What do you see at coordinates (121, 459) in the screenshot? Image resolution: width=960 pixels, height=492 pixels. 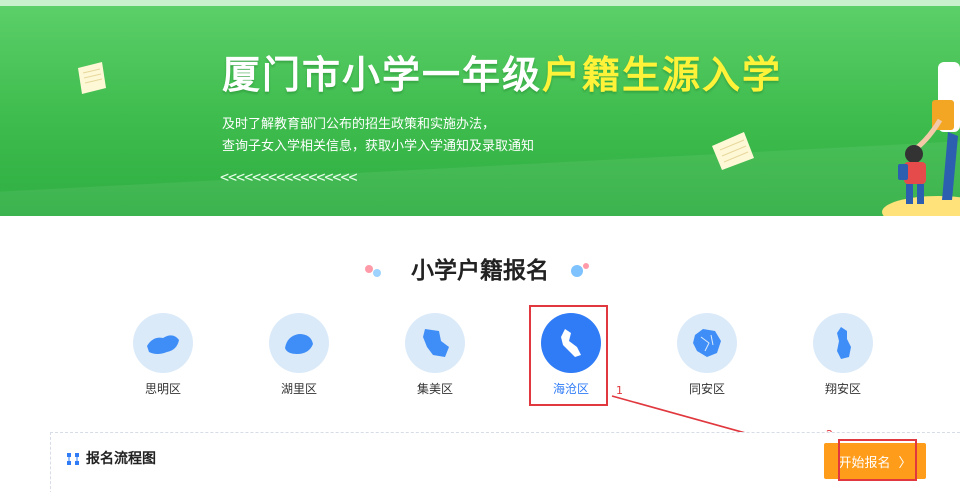 I see `flow-title-text: 报名流程图` at bounding box center [121, 459].